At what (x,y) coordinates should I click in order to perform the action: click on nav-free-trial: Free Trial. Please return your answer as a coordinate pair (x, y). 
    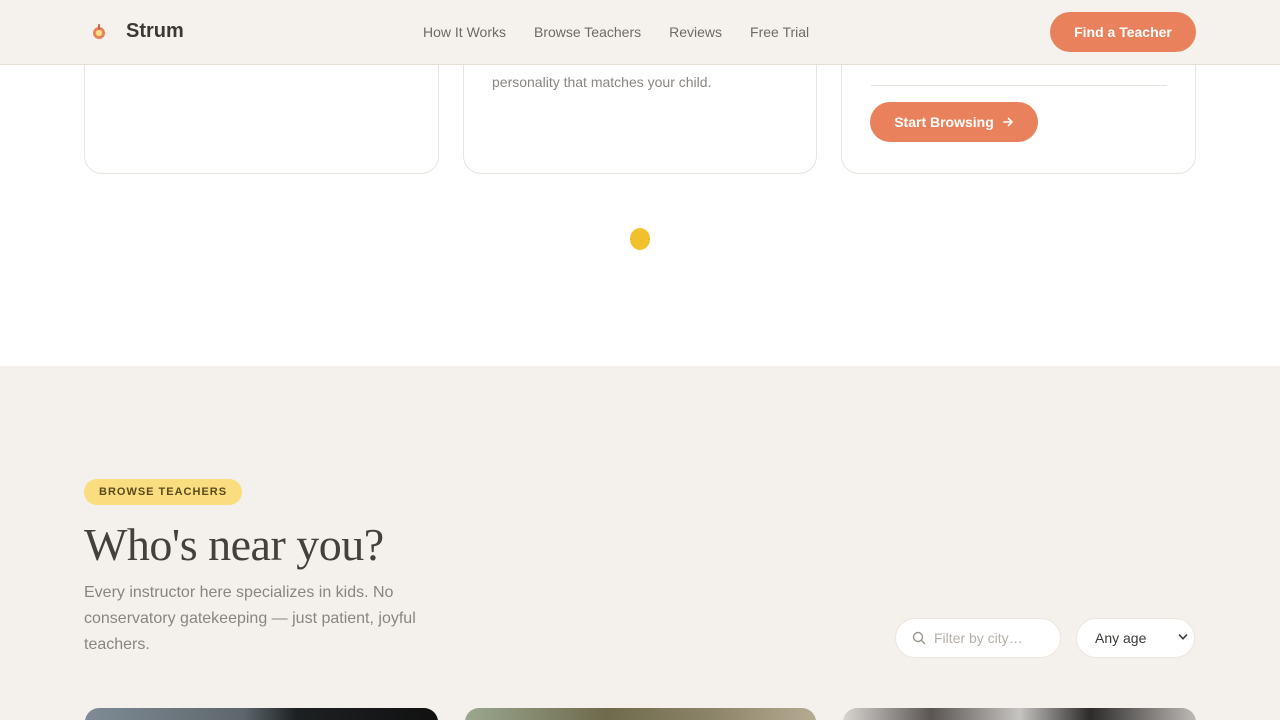
    Looking at the image, I should click on (779, 32).